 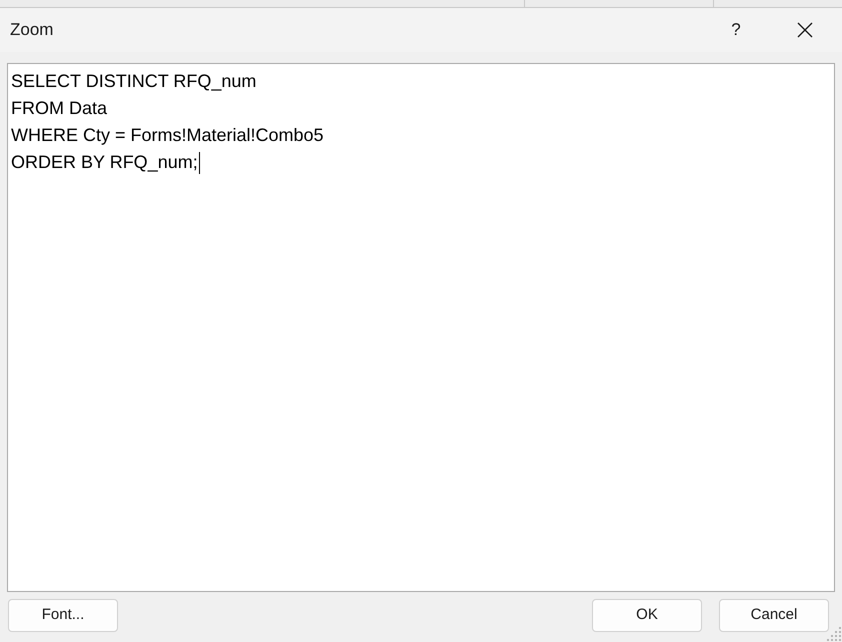 I want to click on query-line: WHERE Cty = Forms!Material!Combo5, so click(x=167, y=135).